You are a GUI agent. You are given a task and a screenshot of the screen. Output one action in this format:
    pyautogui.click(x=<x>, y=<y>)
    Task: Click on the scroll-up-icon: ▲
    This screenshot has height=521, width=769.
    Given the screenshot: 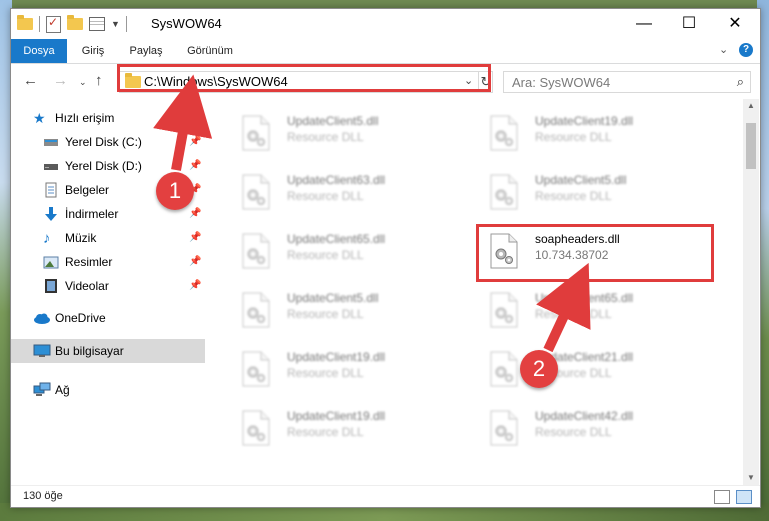 What is the action you would take?
    pyautogui.click(x=751, y=106)
    